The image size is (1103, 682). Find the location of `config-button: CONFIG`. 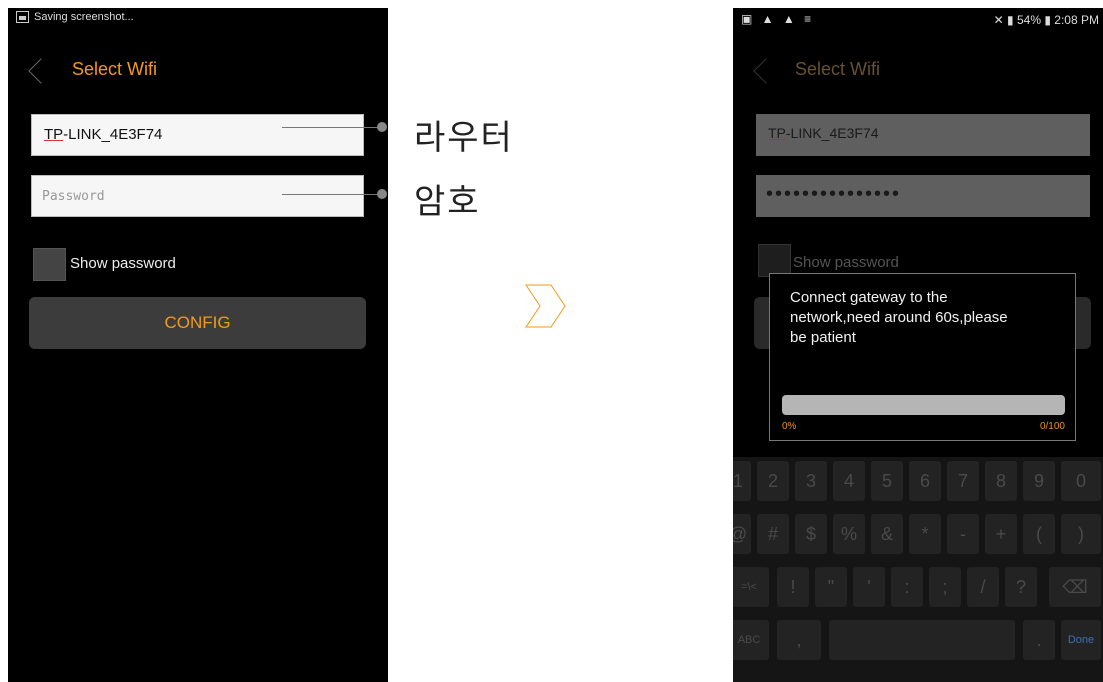

config-button: CONFIG is located at coordinates (197, 323).